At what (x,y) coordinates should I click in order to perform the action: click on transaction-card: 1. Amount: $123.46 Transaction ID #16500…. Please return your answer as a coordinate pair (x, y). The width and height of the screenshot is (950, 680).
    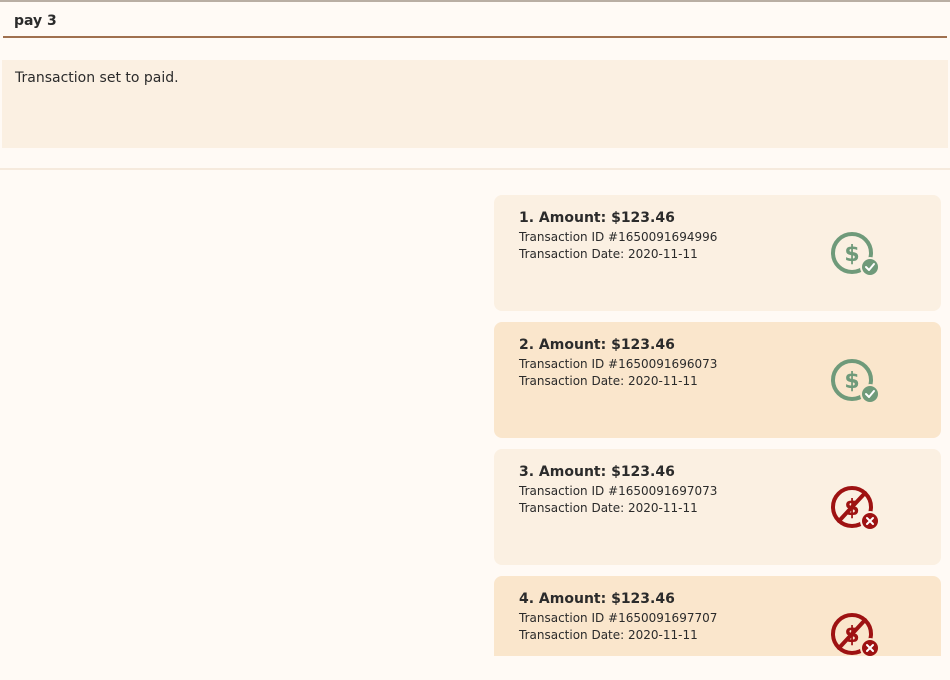
    Looking at the image, I should click on (717, 253).